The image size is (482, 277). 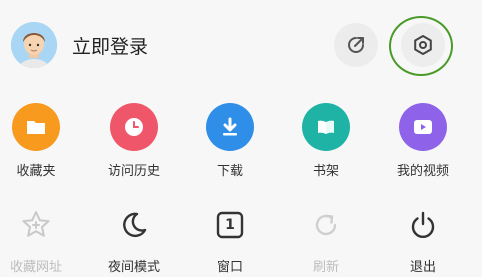 What do you see at coordinates (35, 267) in the screenshot?
I see `bookmark-url-label: 收藏网址` at bounding box center [35, 267].